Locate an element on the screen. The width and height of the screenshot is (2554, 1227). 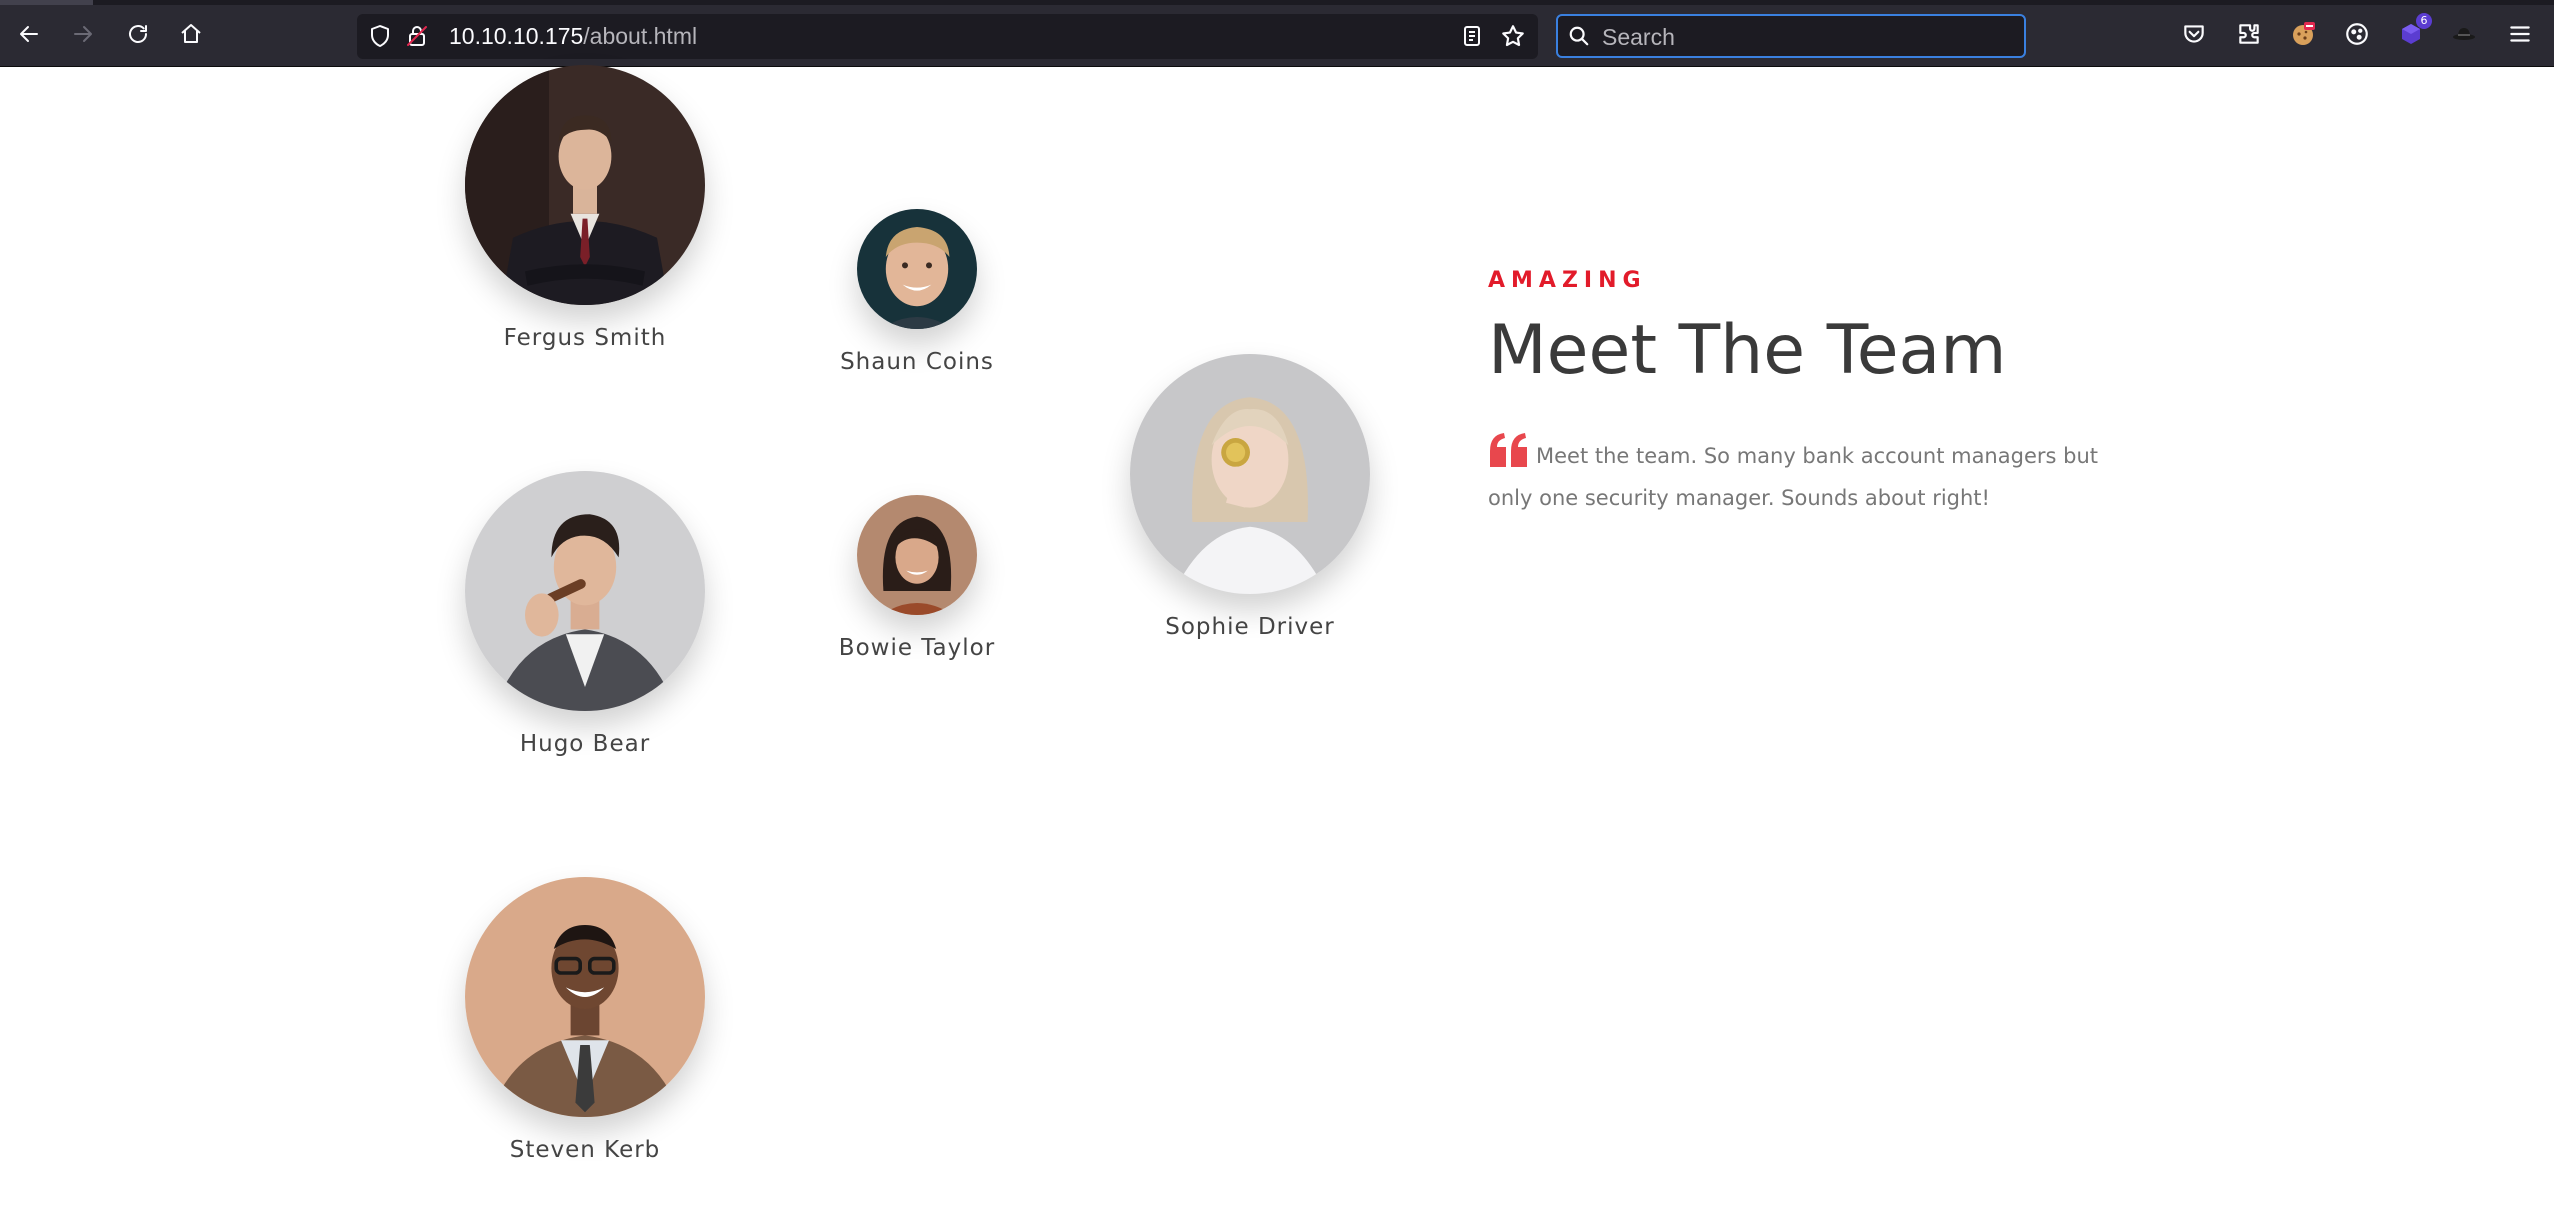
incognito-hat-icon is located at coordinates (2464, 34).